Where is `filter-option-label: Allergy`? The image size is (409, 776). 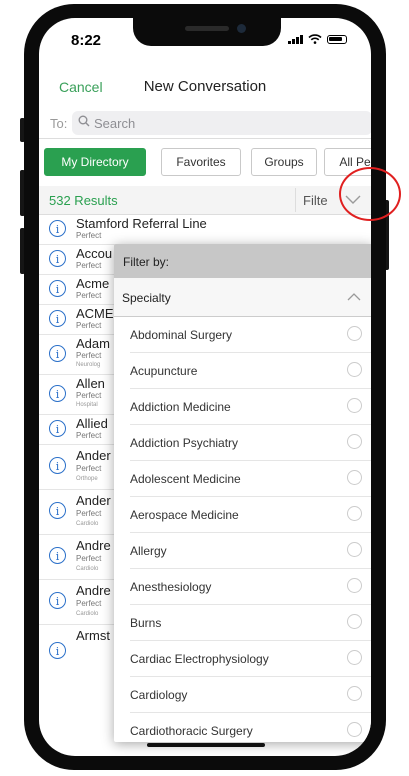 filter-option-label: Allergy is located at coordinates (148, 551).